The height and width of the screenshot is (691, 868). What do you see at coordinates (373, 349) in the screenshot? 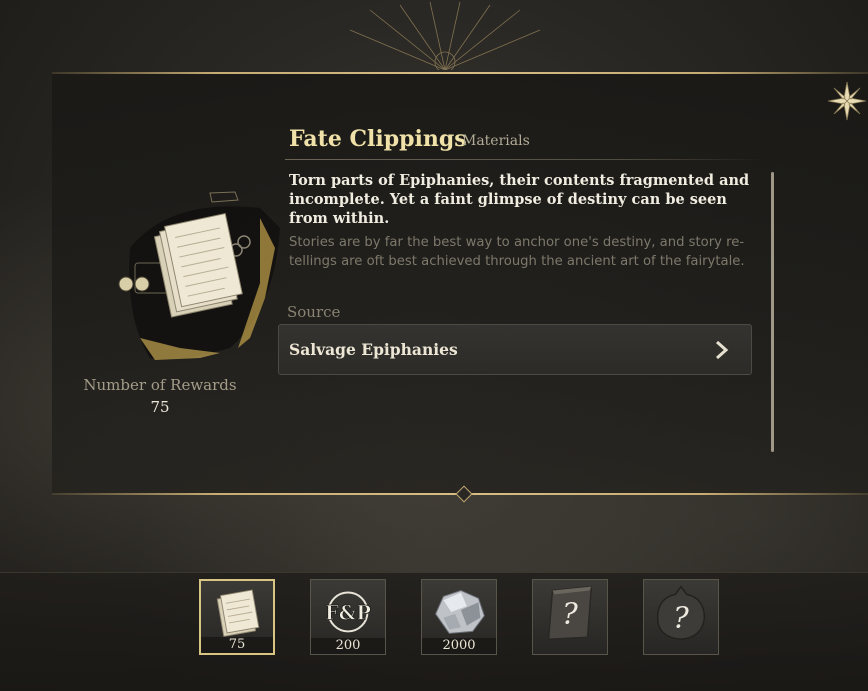
I see `source-button-label: Salvage Epiphanies` at bounding box center [373, 349].